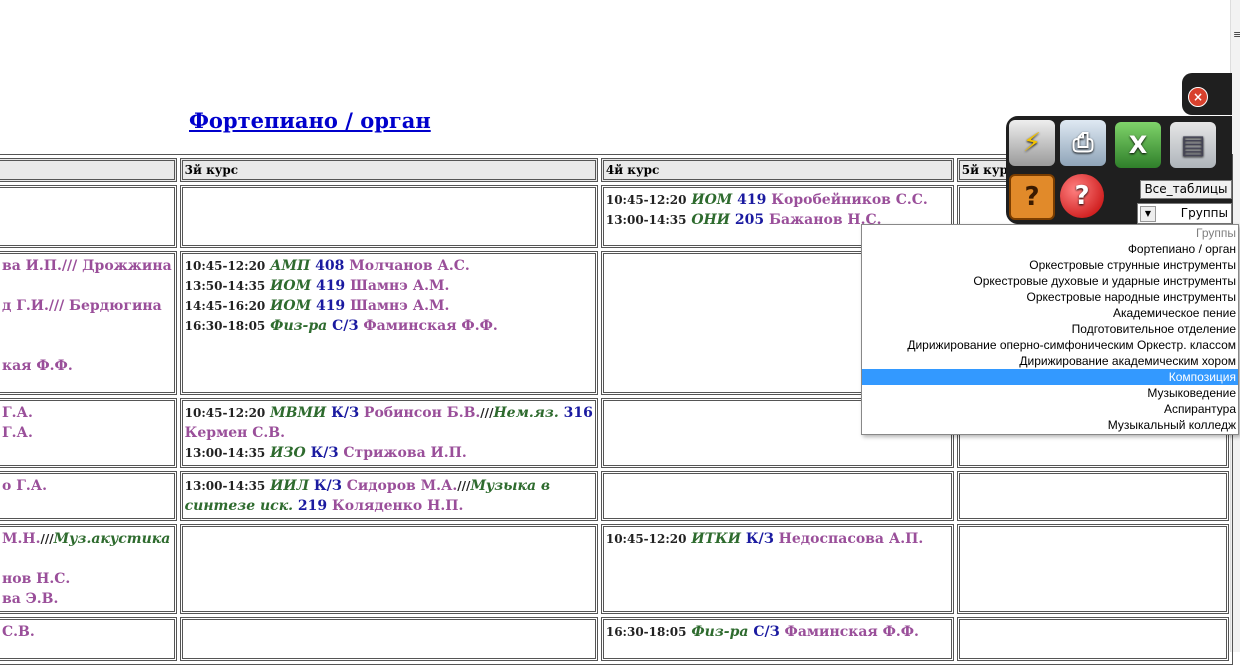 The height and width of the screenshot is (665, 1240). I want to click on lesson-room: 205, so click(749, 220).